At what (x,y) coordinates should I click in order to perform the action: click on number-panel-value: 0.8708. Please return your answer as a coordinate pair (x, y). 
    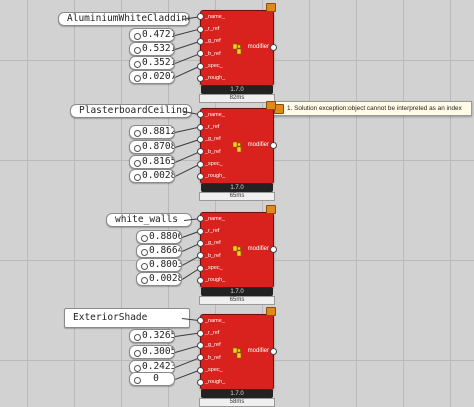
    Looking at the image, I should click on (158, 146).